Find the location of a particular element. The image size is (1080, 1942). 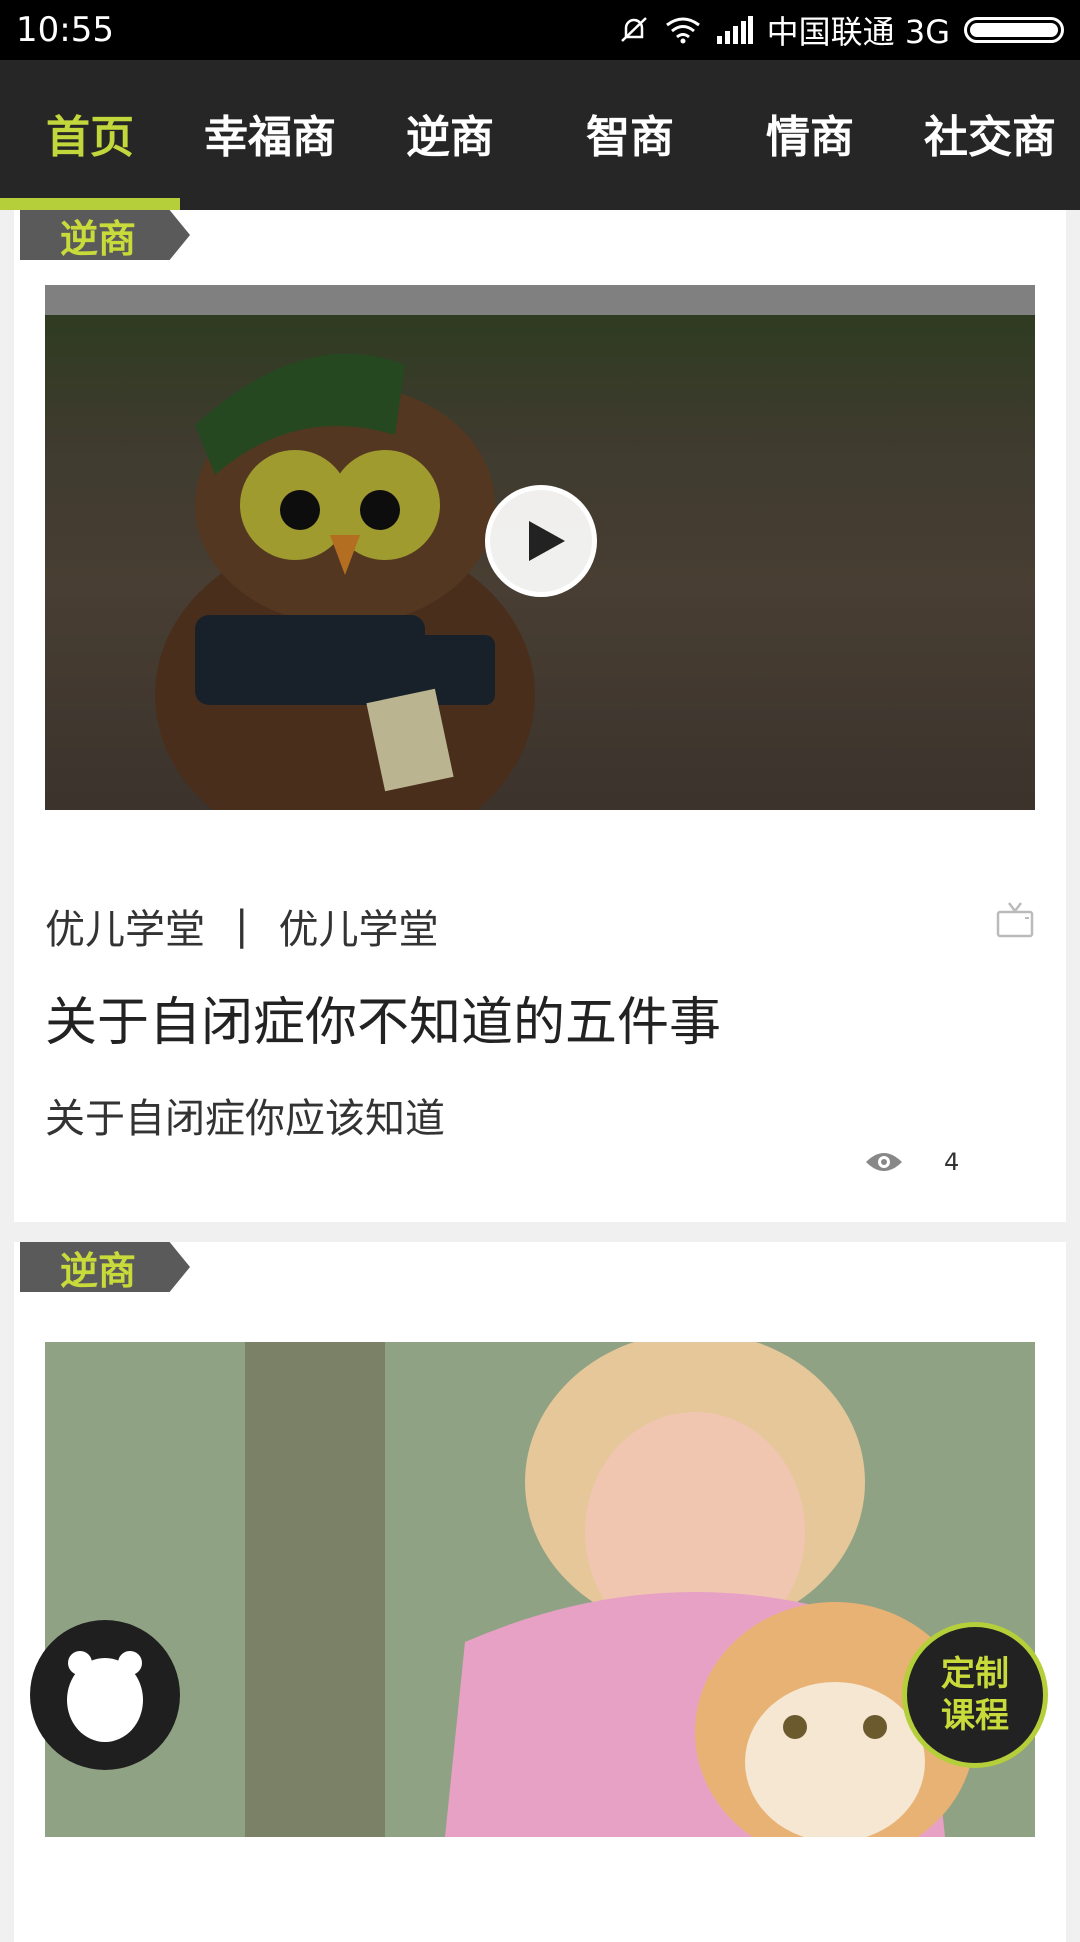

article-subtitle: 关于自闭症你应该知道 is located at coordinates (245, 1119).